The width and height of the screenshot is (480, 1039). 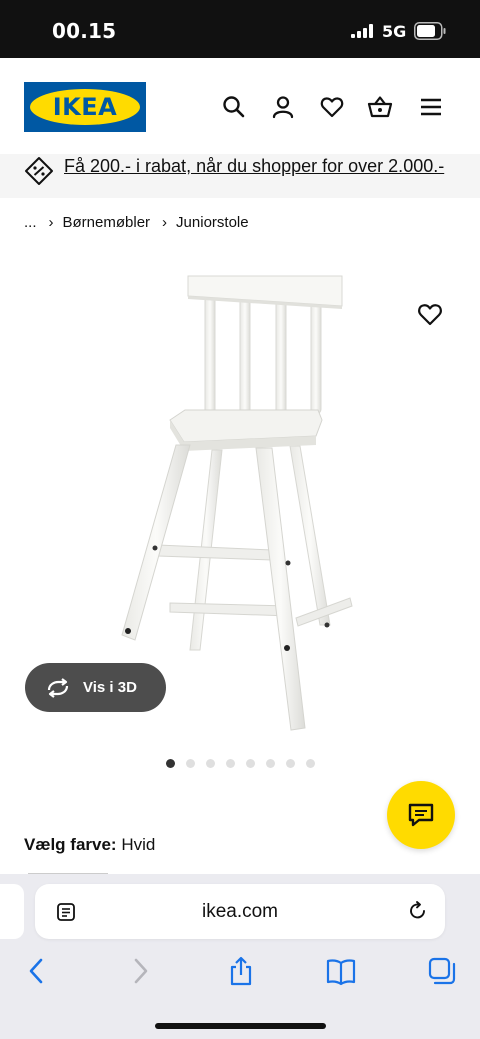 What do you see at coordinates (240, 763) in the screenshot?
I see `image-carousel-indicator` at bounding box center [240, 763].